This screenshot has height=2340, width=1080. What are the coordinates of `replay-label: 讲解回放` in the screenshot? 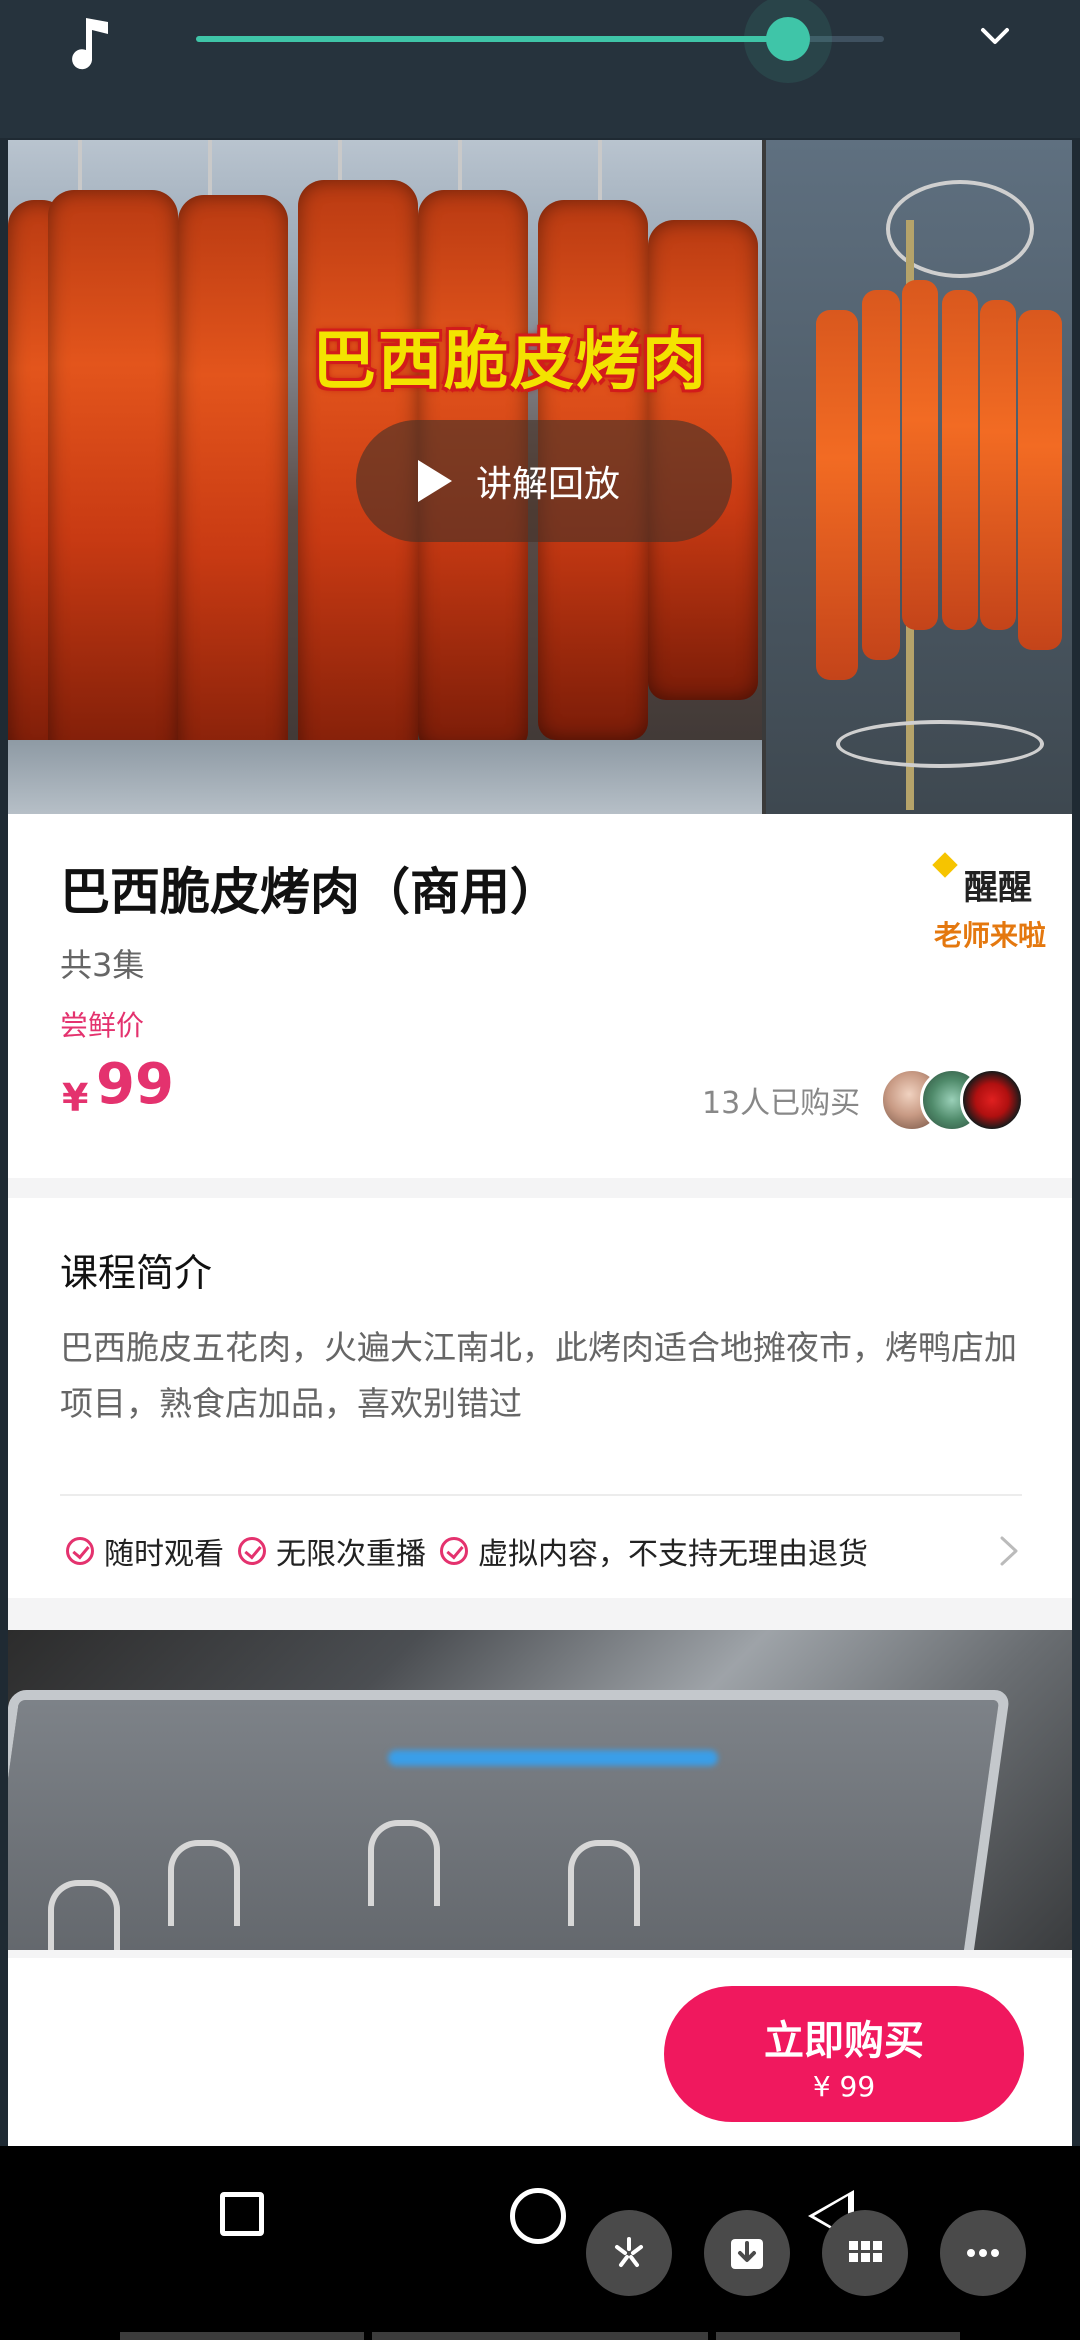 It's located at (548, 484).